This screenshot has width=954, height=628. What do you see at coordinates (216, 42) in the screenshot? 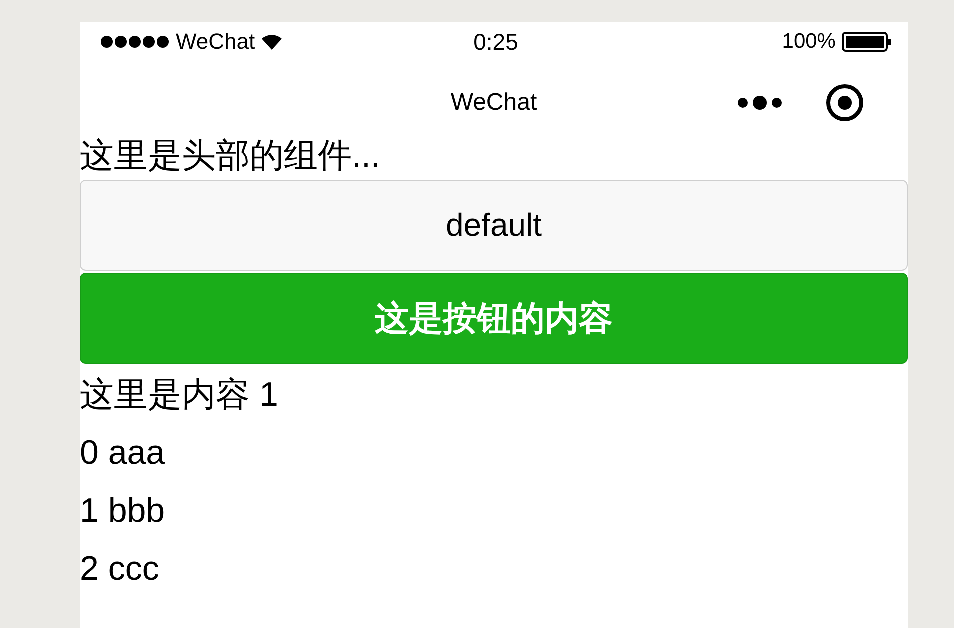
I see `carrier-name: WeChat` at bounding box center [216, 42].